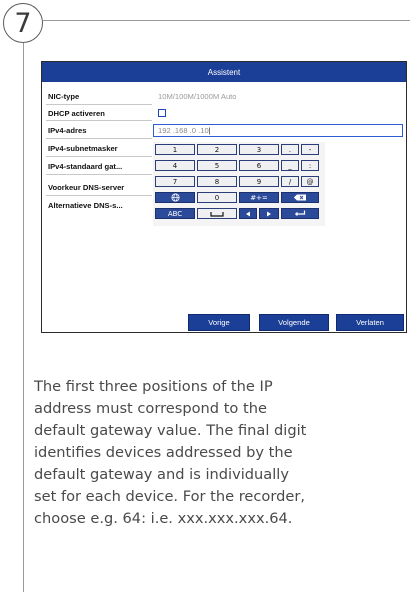 This screenshot has height=592, width=419. I want to click on key-4: 4, so click(175, 165).